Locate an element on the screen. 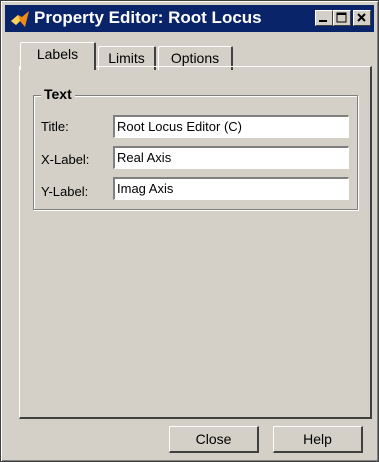 The width and height of the screenshot is (379, 462). matlab-logo-icon is located at coordinates (20, 19).